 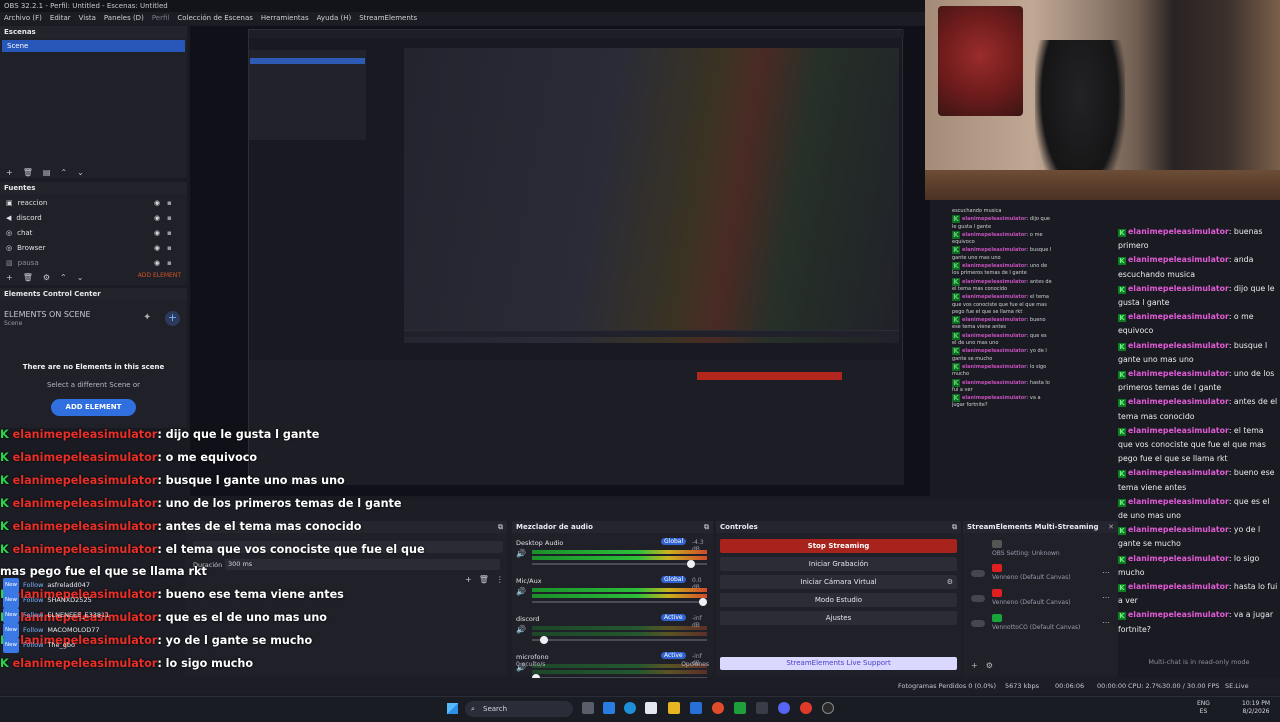 I want to click on mail-icon, so click(x=696, y=708).